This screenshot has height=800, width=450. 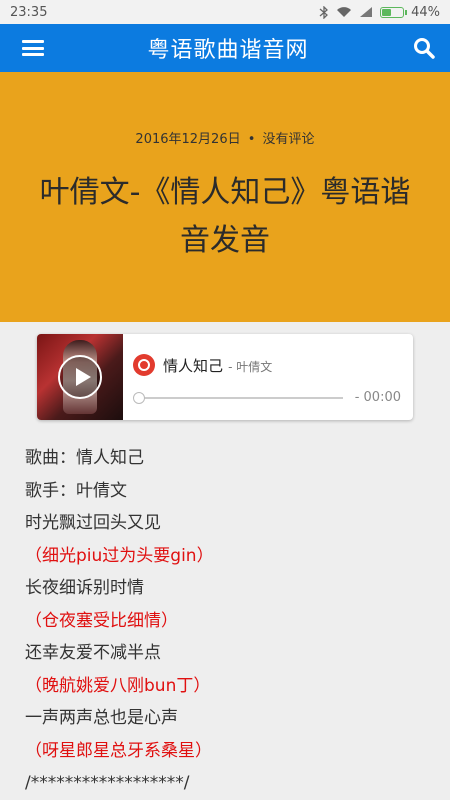 I want to click on time-remaining: - 00:00, so click(x=377, y=397).